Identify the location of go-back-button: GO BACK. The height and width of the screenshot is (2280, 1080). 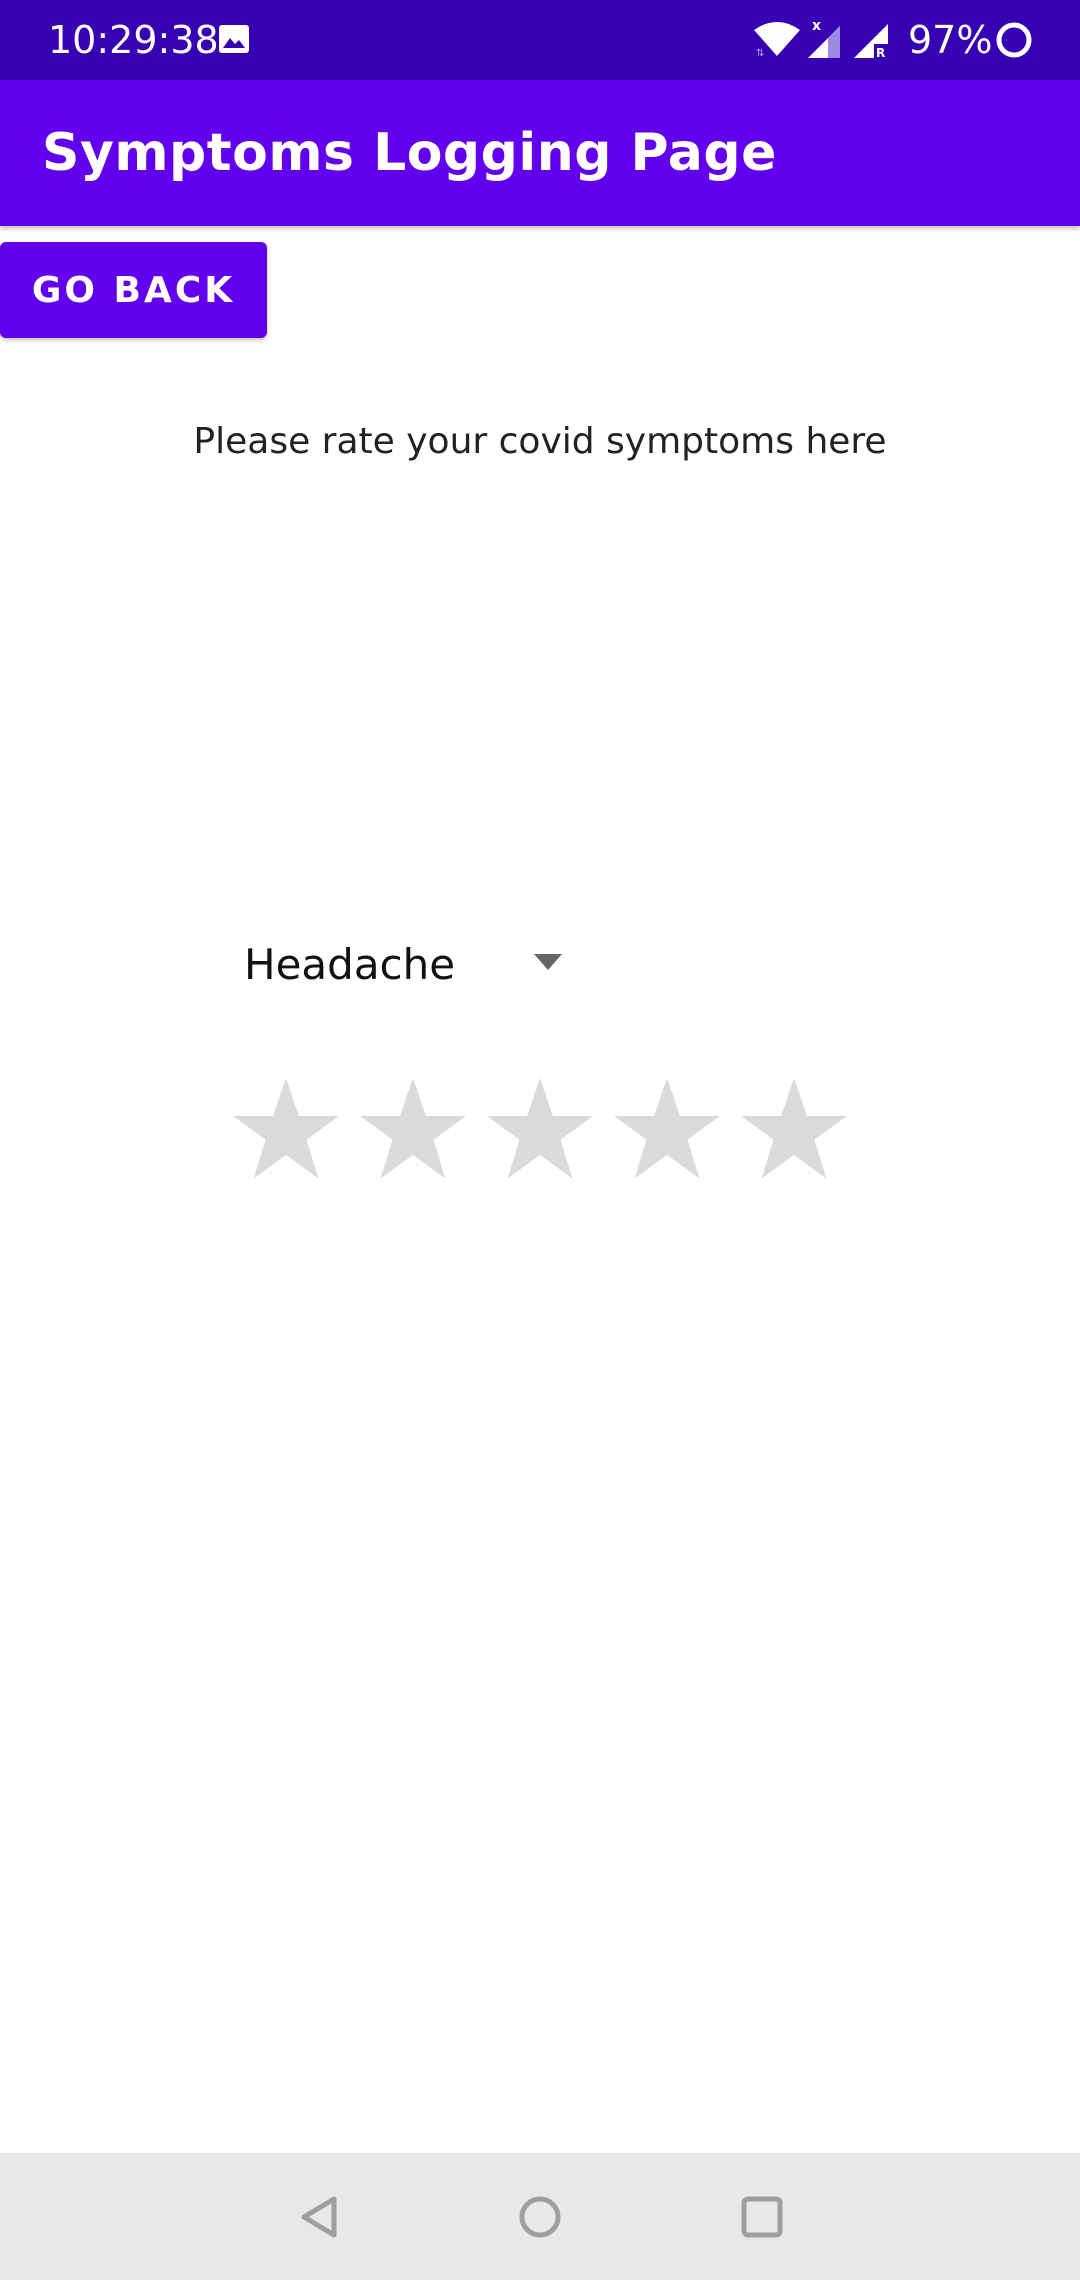
(133, 290).